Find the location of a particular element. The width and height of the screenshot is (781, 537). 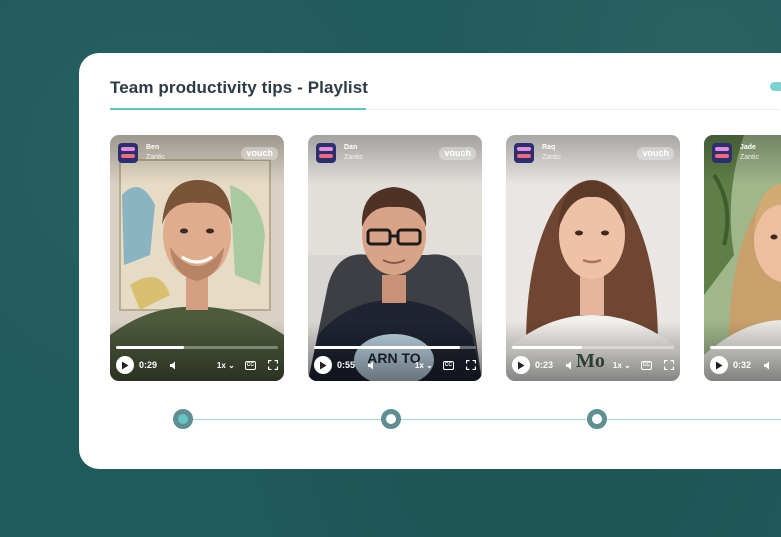

player-controls: 0:29 1x ⌄ CC is located at coordinates (197, 365).